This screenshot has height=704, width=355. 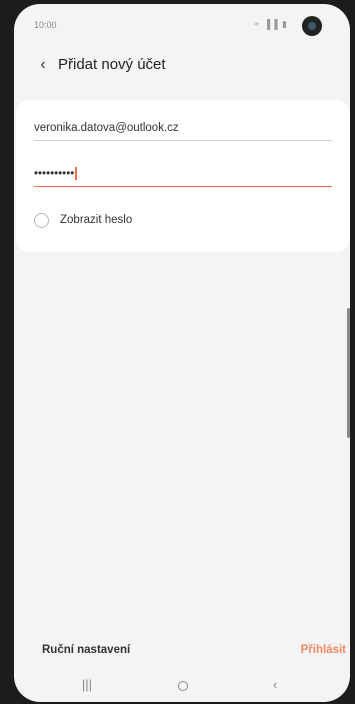 I want to click on navigation-bar: ||| ‹, so click(x=182, y=685).